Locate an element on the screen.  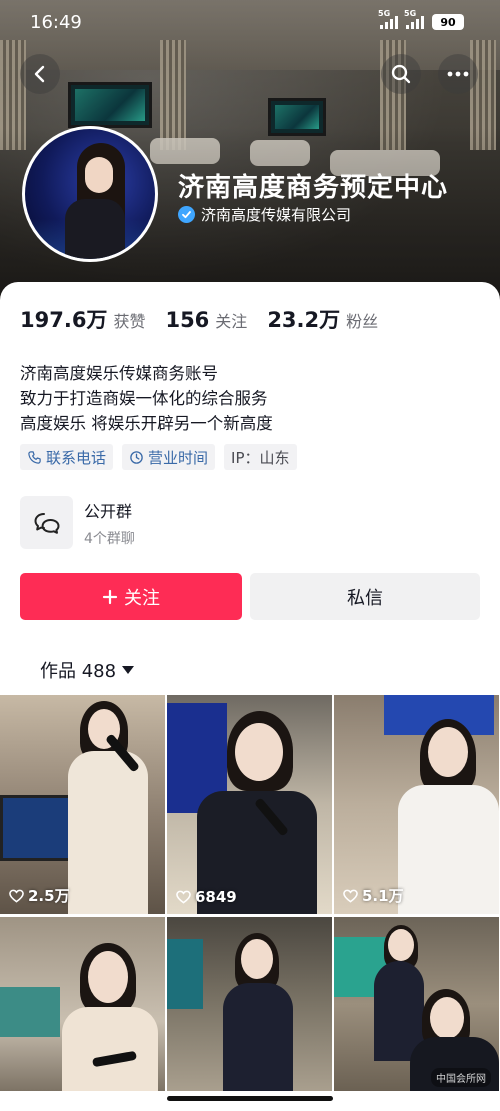
stat-followers-label: 粉丝 is located at coordinates (362, 321).